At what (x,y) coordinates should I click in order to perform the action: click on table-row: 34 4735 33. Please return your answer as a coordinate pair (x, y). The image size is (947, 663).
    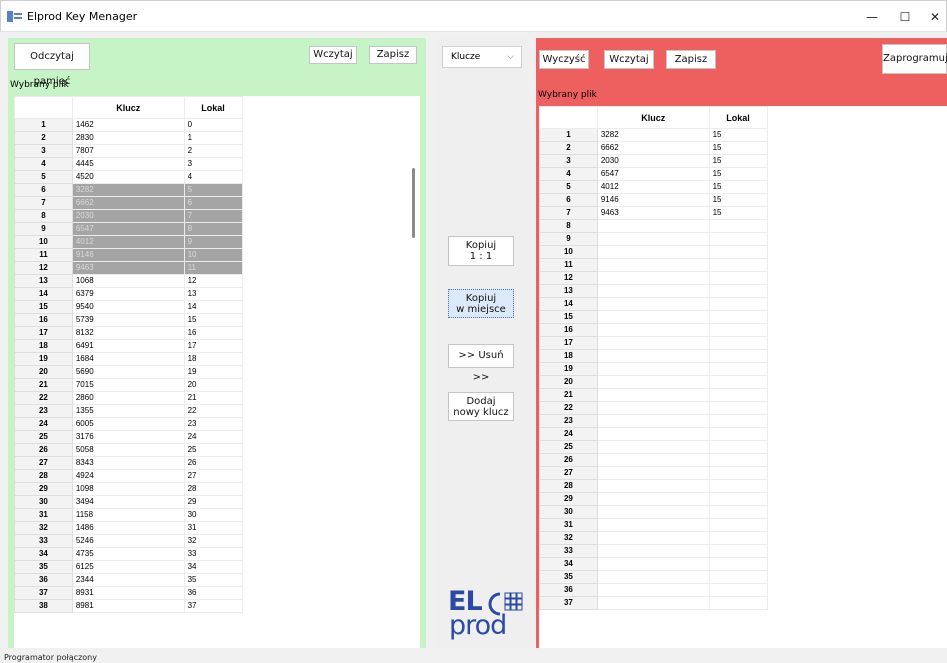
    Looking at the image, I should click on (217, 554).